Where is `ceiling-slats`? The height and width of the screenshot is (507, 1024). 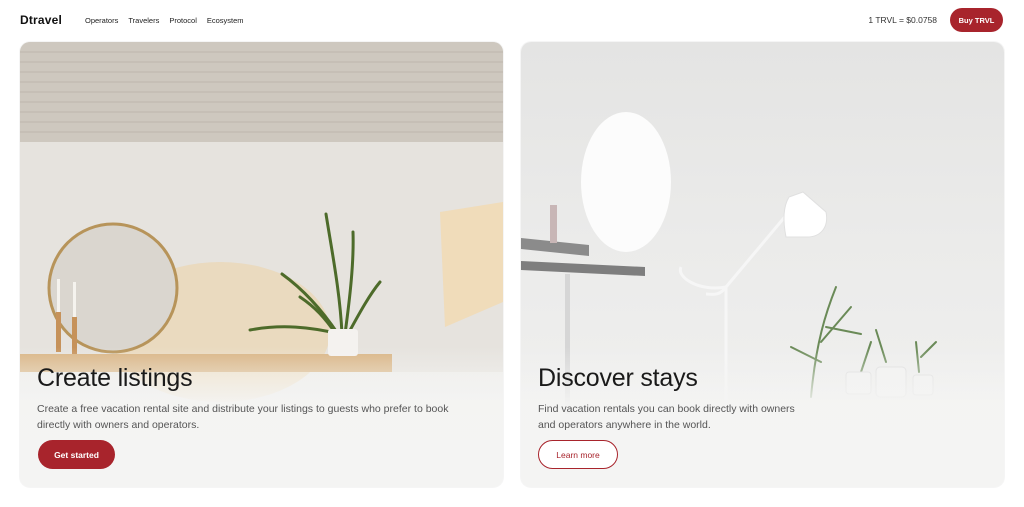
ceiling-slats is located at coordinates (261, 92).